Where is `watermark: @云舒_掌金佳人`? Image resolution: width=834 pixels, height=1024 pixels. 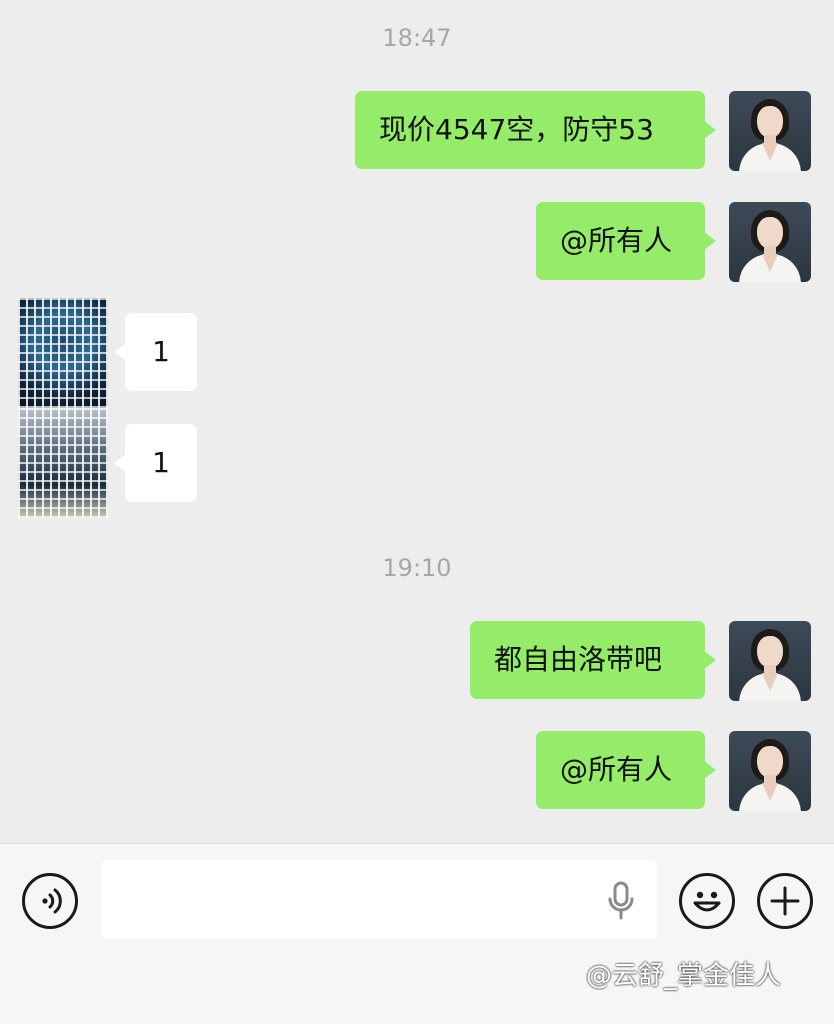
watermark: @云舒_掌金佳人 is located at coordinates (684, 976).